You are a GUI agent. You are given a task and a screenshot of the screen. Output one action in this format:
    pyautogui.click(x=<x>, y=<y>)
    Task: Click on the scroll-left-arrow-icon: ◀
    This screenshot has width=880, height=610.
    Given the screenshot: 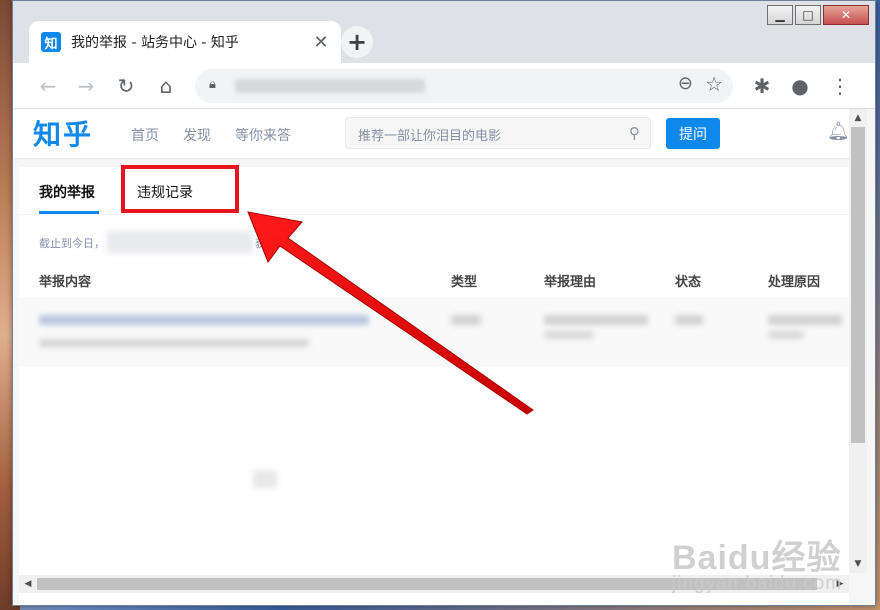 What is the action you would take?
    pyautogui.click(x=28, y=584)
    